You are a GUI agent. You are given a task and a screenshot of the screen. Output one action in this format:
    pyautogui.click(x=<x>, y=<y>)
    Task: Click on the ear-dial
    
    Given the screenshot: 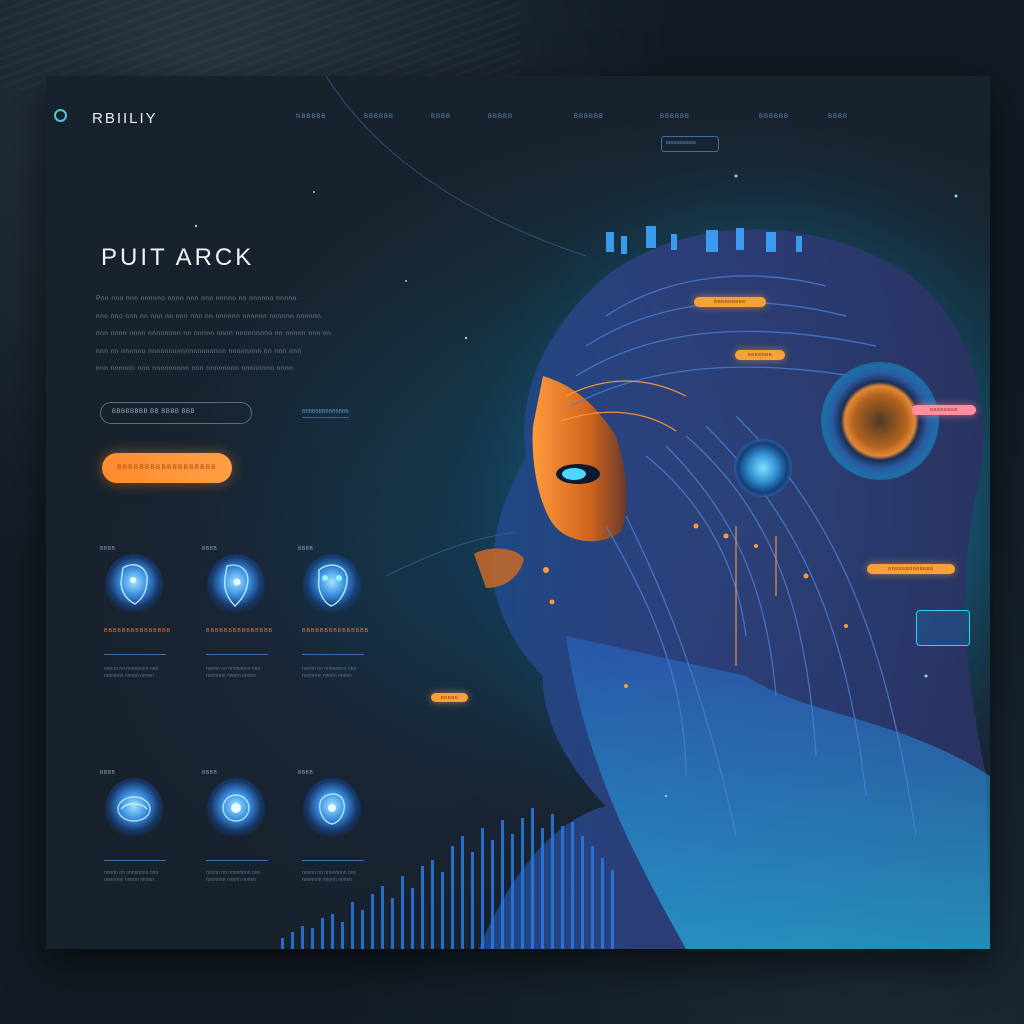 What is the action you would take?
    pyautogui.click(x=880, y=421)
    